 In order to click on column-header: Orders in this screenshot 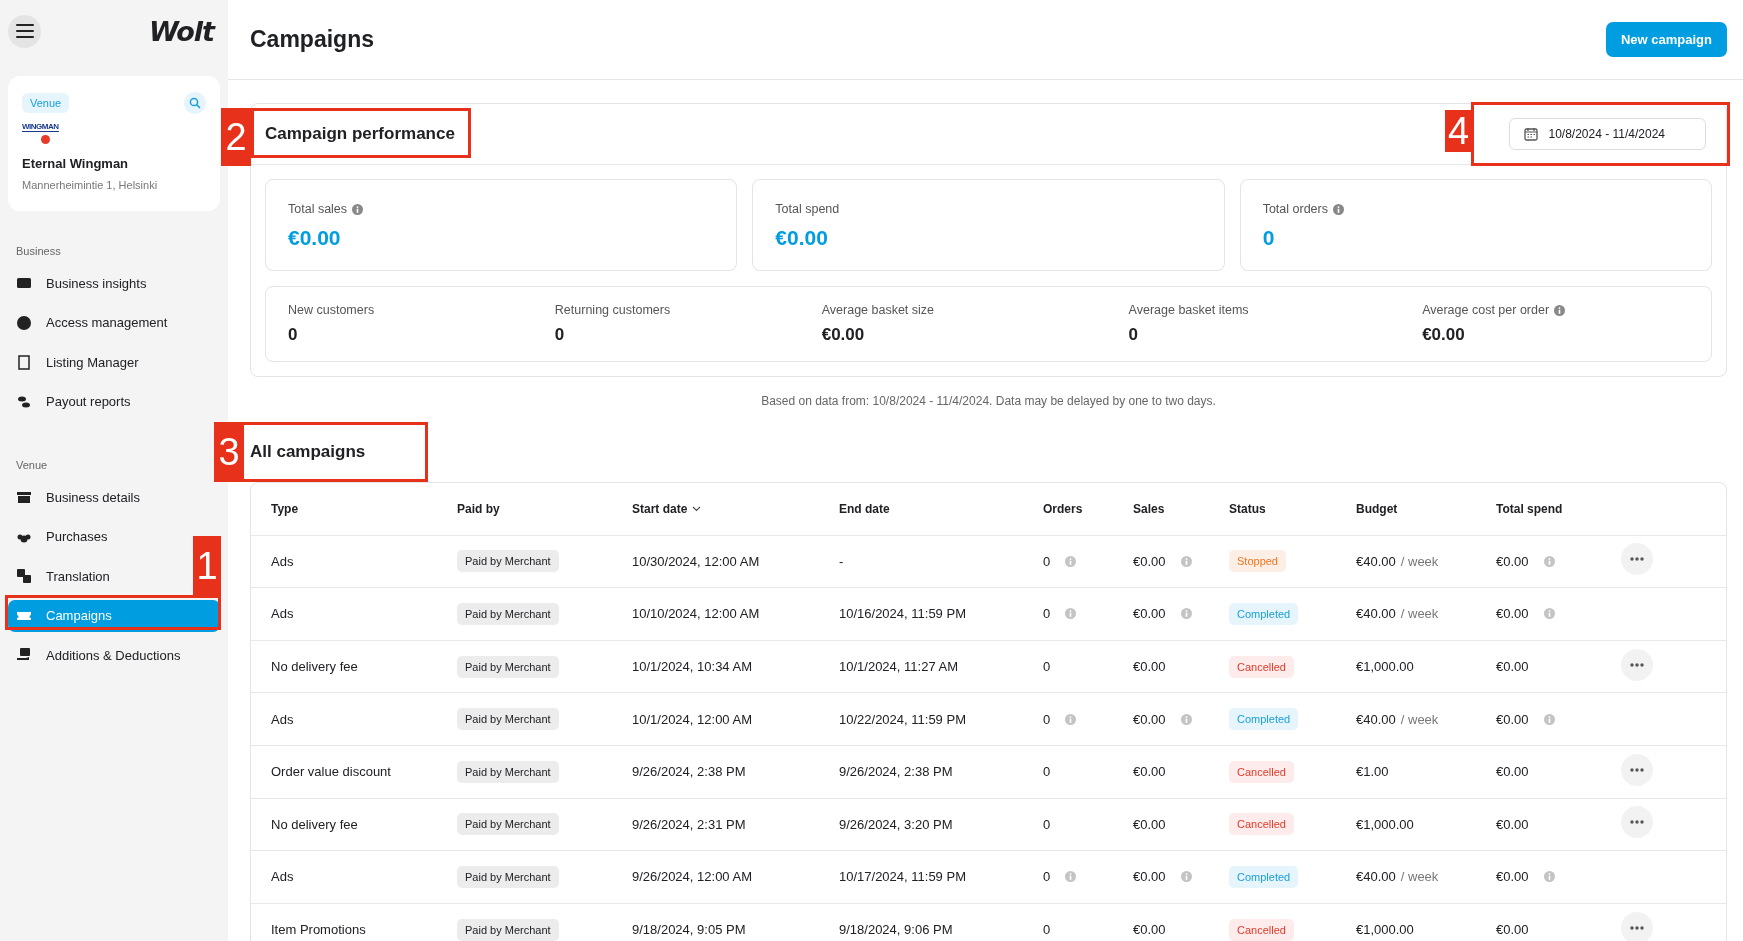, I will do `click(1063, 508)`.